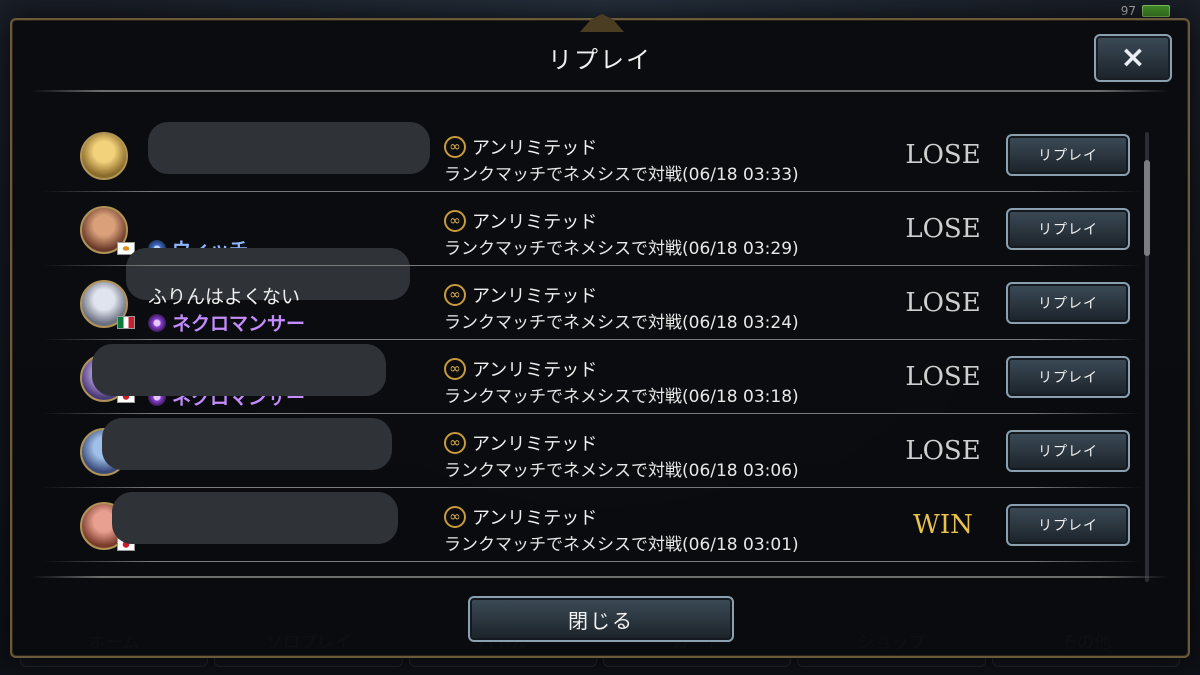 The width and height of the screenshot is (1200, 675). I want to click on necromancer-class-icon, so click(157, 322).